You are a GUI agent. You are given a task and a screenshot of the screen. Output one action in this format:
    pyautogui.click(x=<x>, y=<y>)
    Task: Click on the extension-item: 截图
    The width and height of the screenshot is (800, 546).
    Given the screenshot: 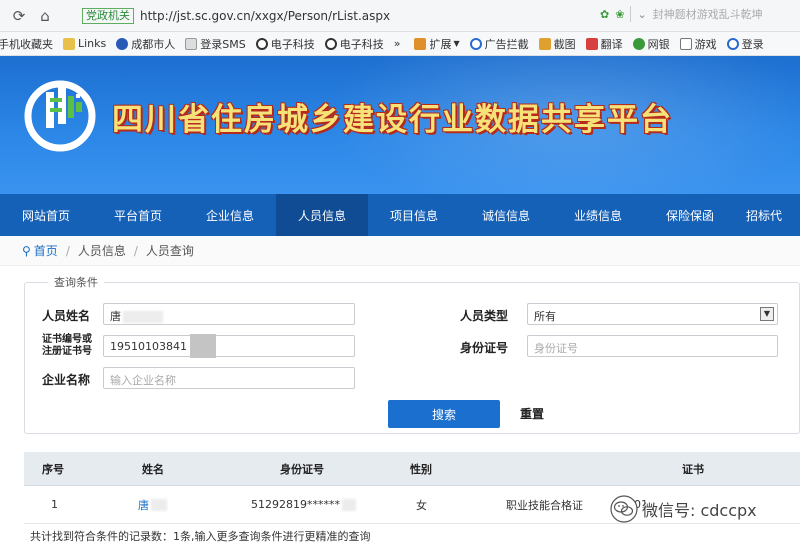 What is the action you would take?
    pyautogui.click(x=557, y=44)
    